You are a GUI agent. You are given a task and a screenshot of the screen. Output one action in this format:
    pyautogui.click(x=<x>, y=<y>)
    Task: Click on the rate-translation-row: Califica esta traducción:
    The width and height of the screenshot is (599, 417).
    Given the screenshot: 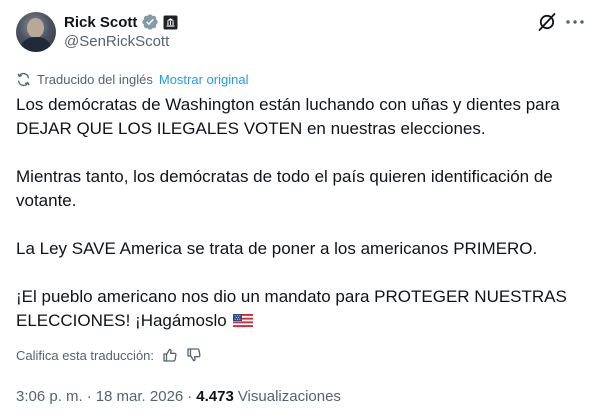 What is the action you would take?
    pyautogui.click(x=109, y=355)
    